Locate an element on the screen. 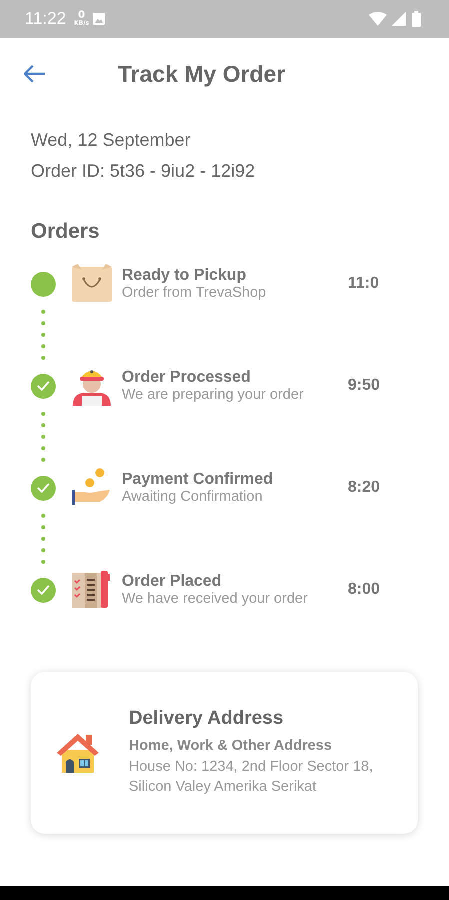  house-icon is located at coordinates (78, 753).